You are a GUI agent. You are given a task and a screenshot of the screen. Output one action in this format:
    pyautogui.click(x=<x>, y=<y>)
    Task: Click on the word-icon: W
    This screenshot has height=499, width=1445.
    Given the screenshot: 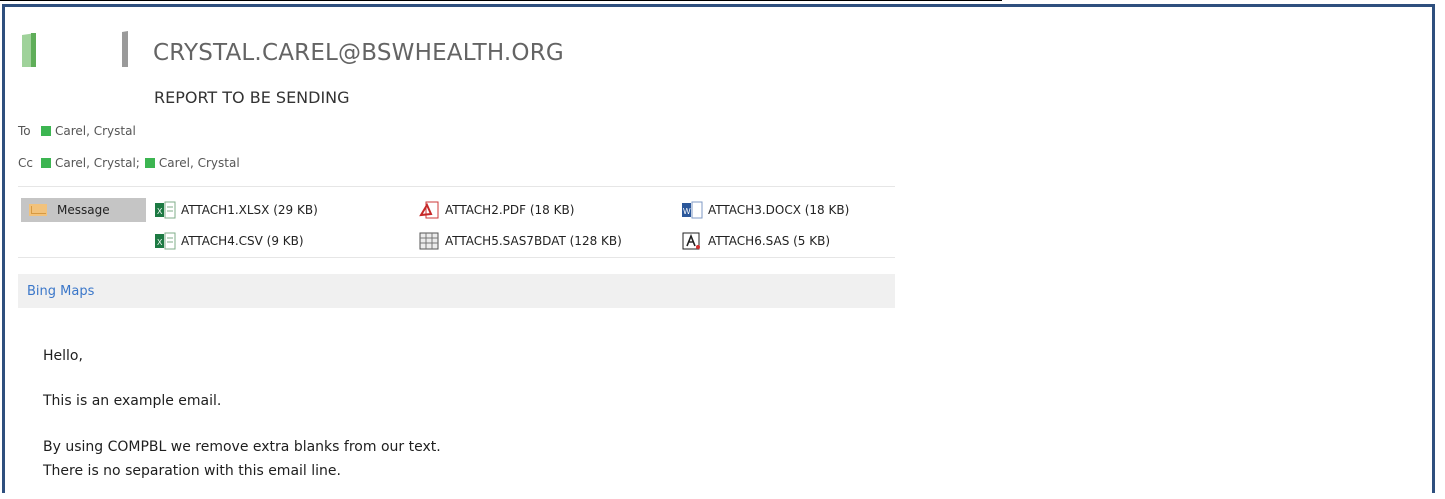 What is the action you would take?
    pyautogui.click(x=692, y=210)
    